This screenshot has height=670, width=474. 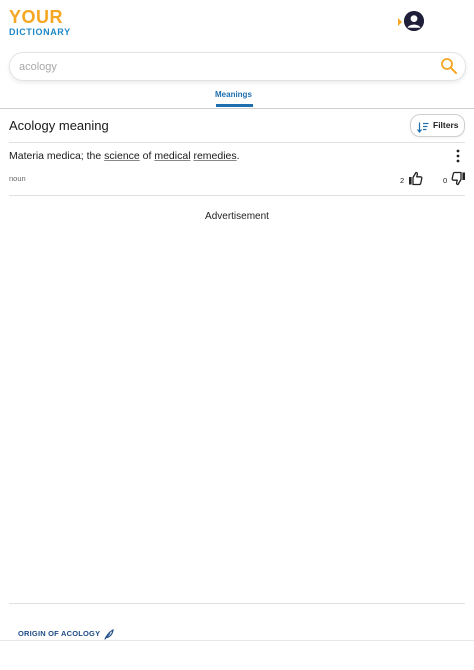 I want to click on search-bar, so click(x=237, y=66).